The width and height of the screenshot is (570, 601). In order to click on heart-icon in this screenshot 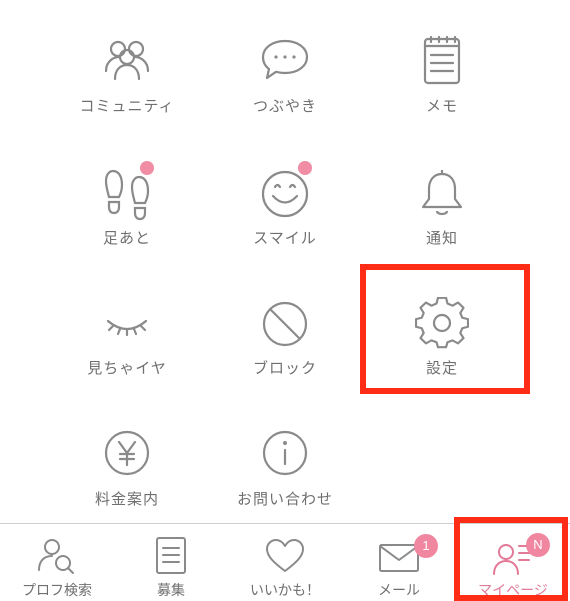, I will do `click(285, 556)`.